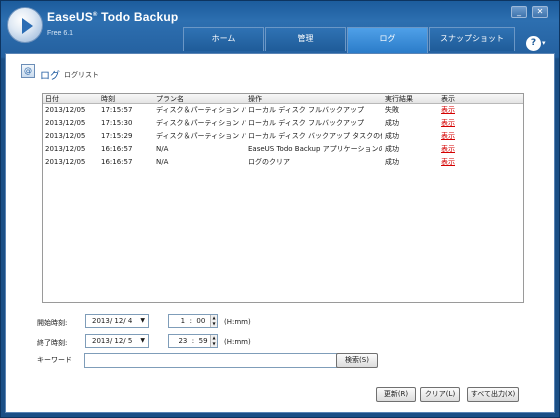 The height and width of the screenshot is (418, 560). Describe the element at coordinates (52, 323) in the screenshot. I see `start-time-label: 開始時刻:` at that location.